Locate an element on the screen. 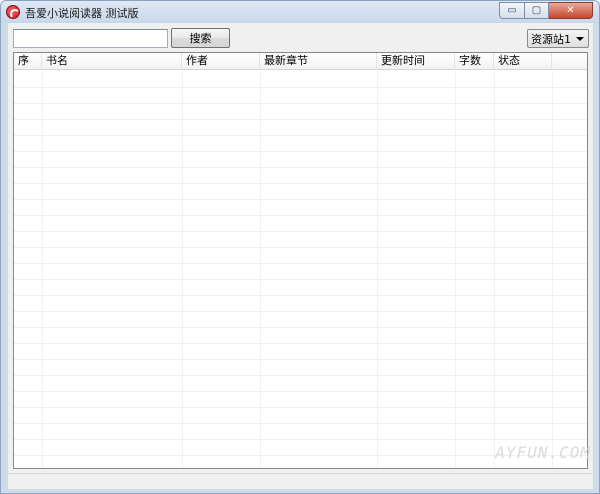 This screenshot has width=600, height=494. search-button: 搜索 is located at coordinates (200, 38).